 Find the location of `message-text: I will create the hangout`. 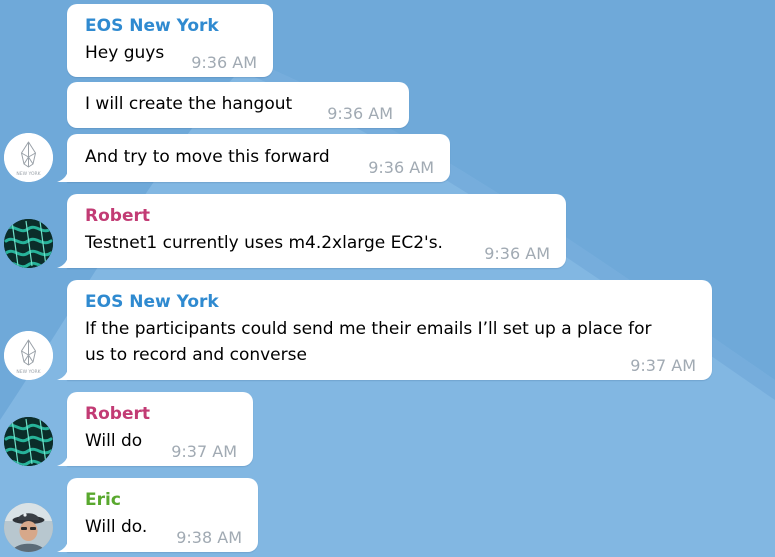

message-text: I will create the hangout is located at coordinates (189, 104).